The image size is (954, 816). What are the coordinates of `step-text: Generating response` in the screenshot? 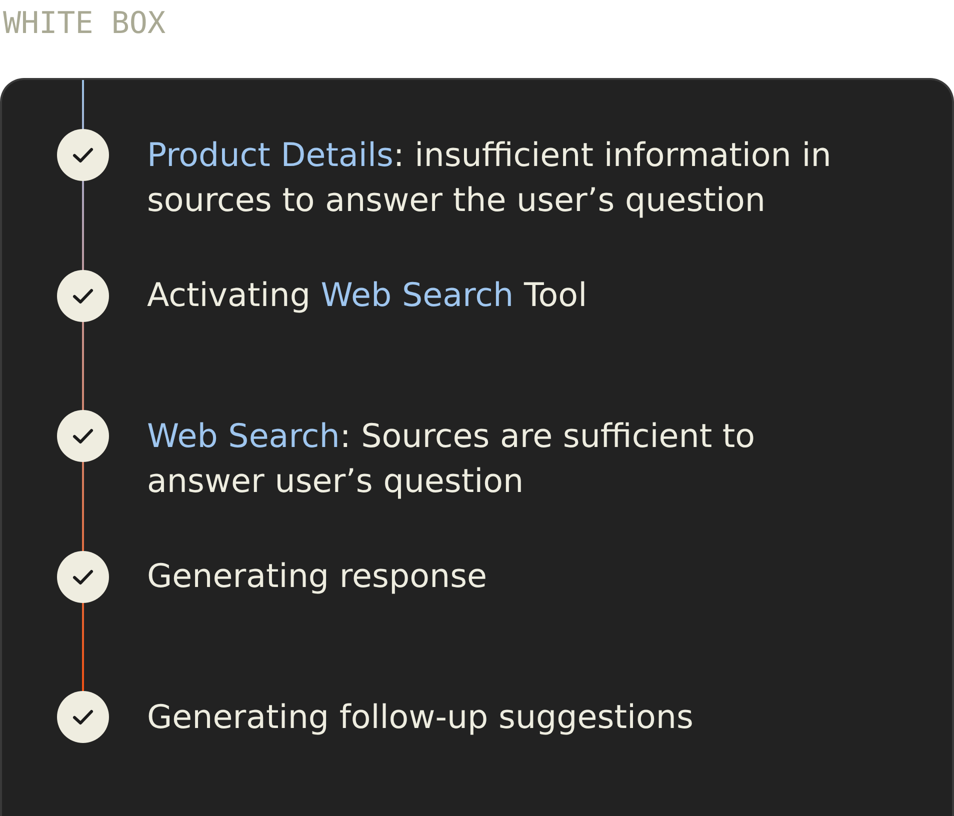 It's located at (317, 576).